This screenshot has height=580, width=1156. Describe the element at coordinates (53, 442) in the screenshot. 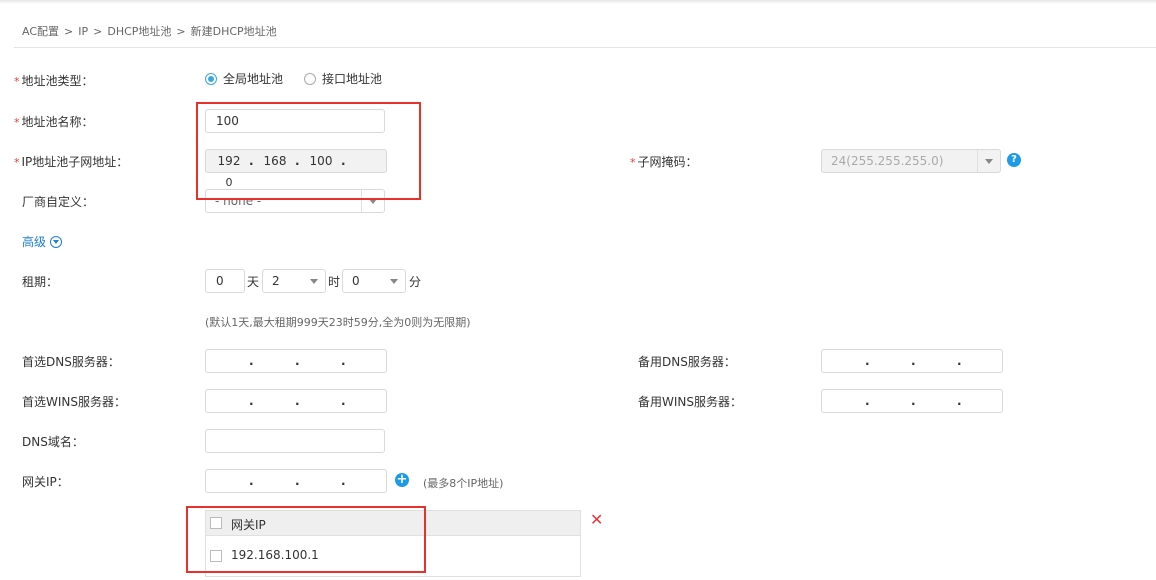

I see `dns-domain-label: DNS域名：` at that location.